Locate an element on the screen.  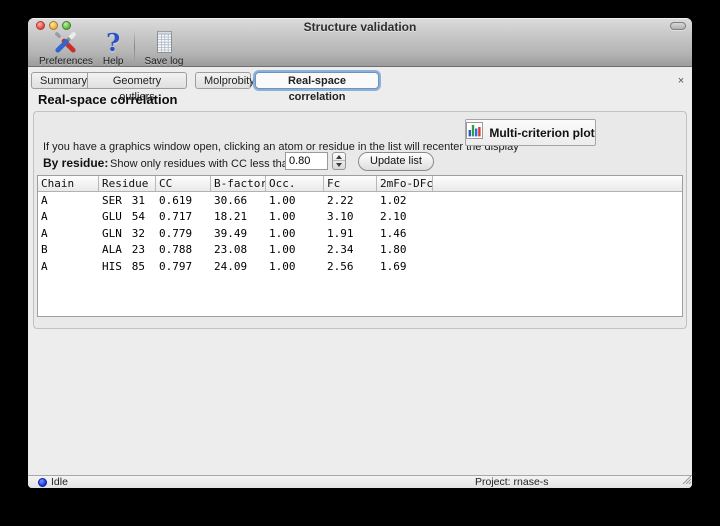
cell-2mfo-dfc: 2.10 is located at coordinates (393, 217).